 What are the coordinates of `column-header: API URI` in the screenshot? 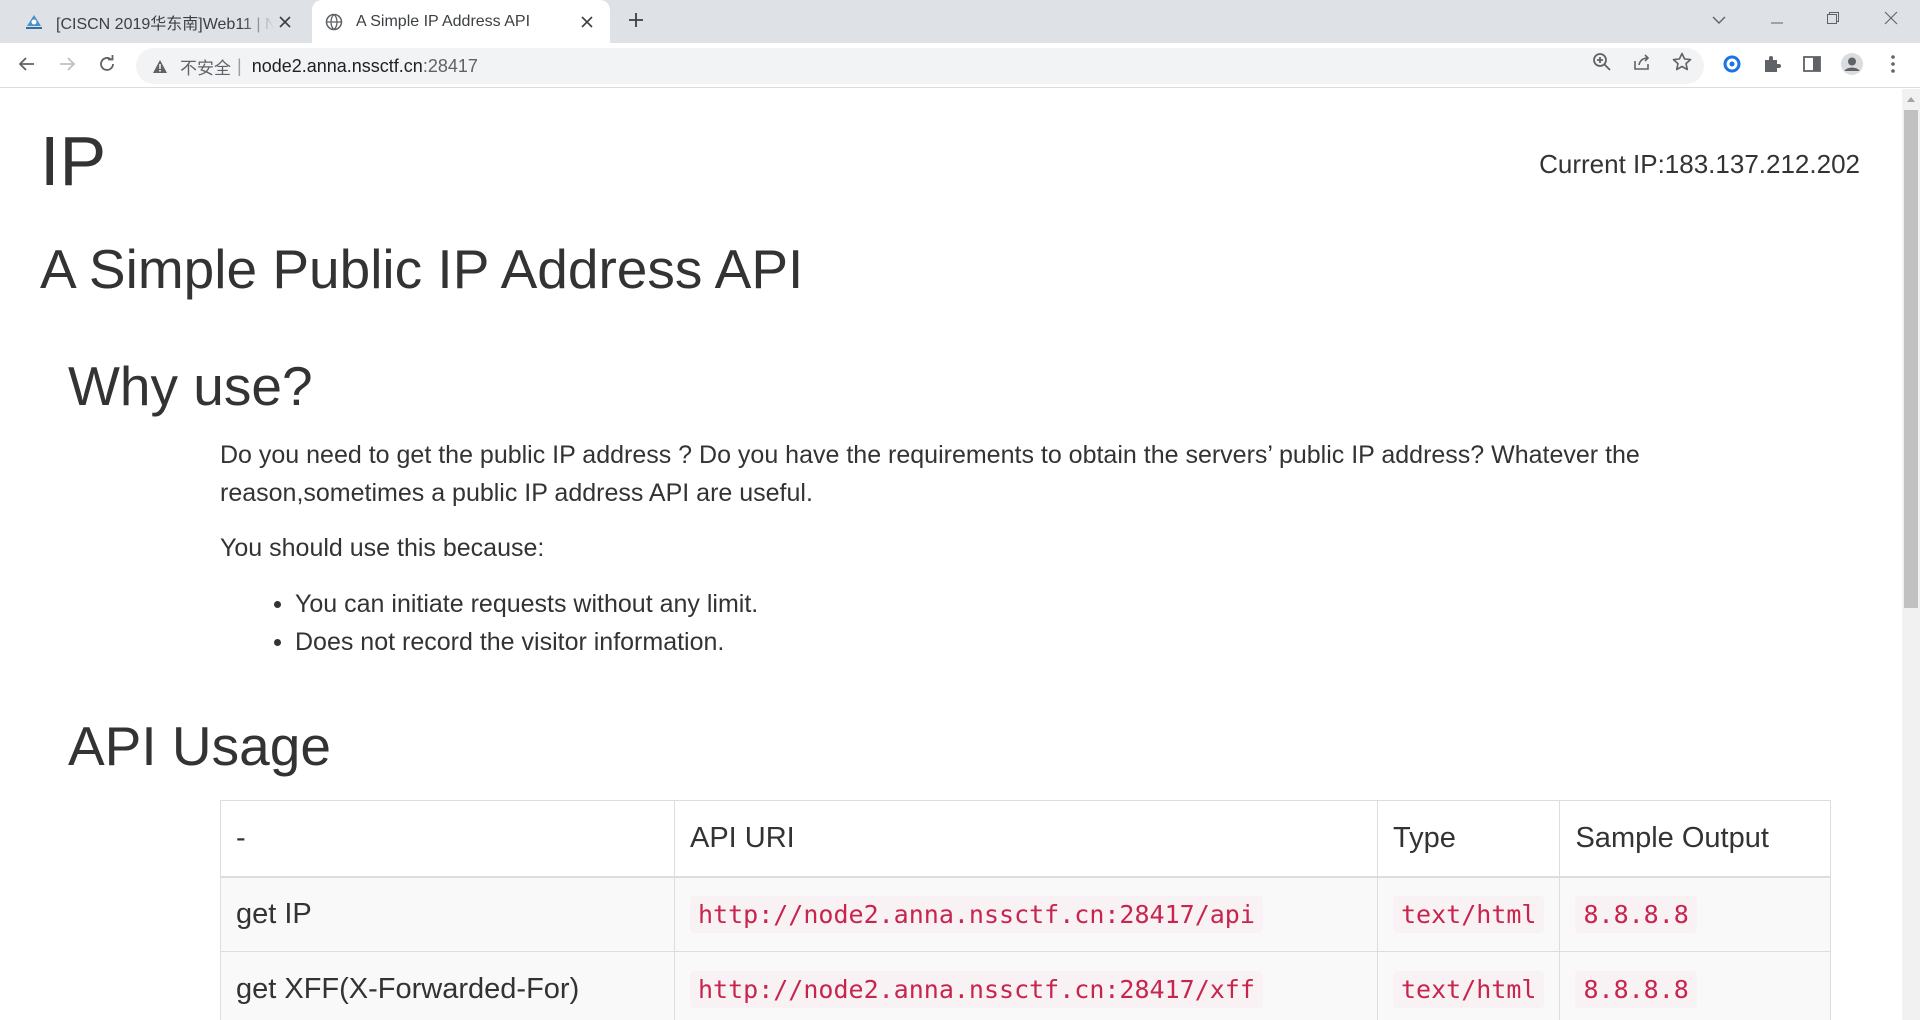 It's located at (1026, 839).